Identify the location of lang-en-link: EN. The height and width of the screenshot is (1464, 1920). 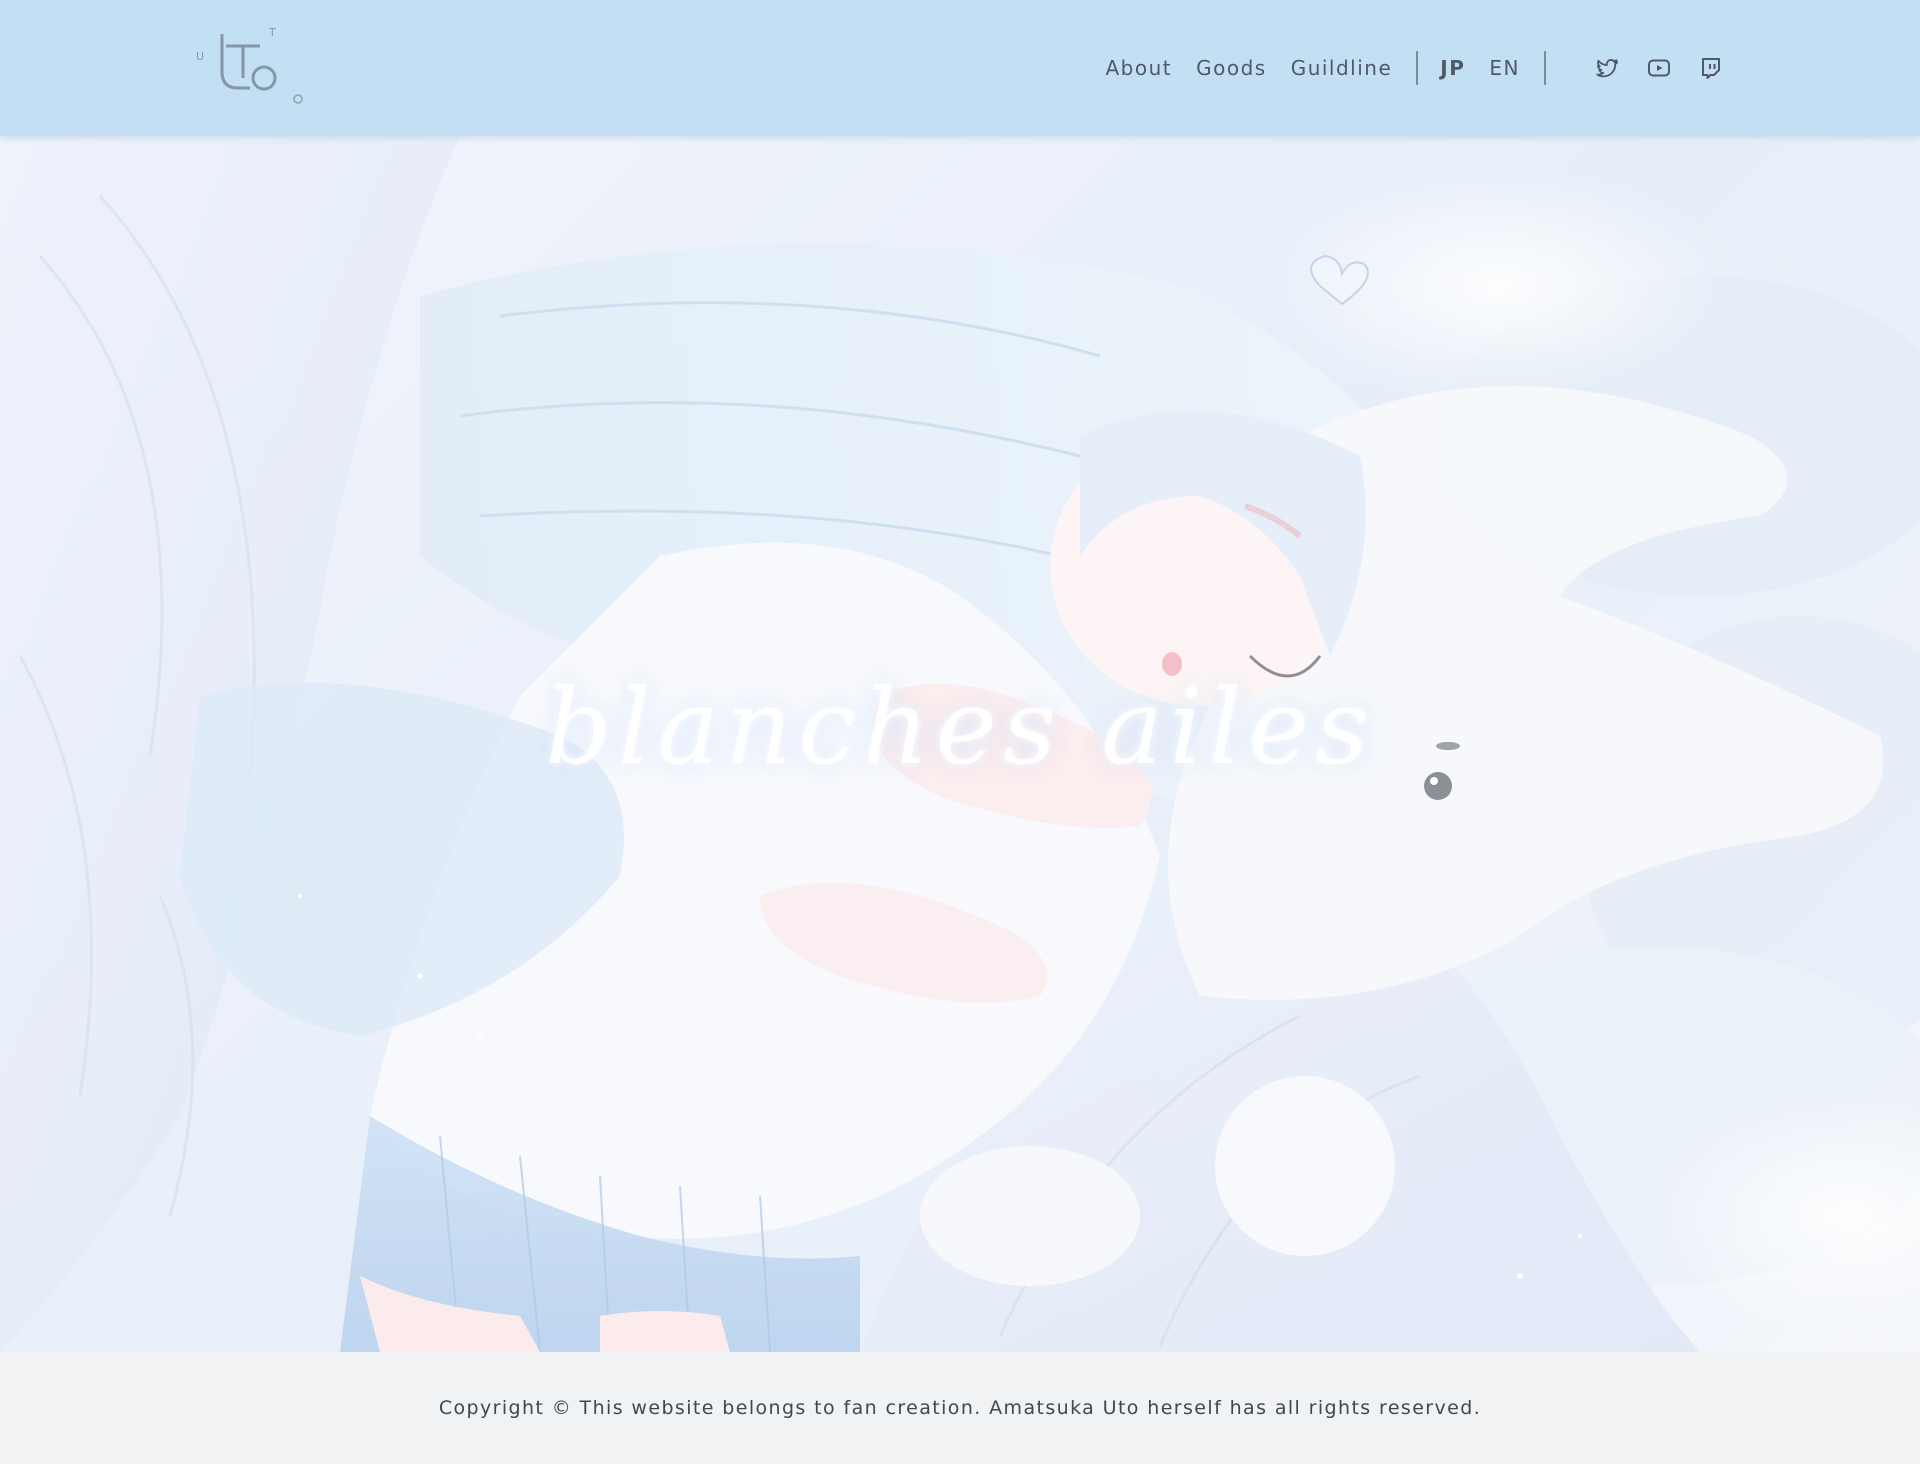
(1504, 68).